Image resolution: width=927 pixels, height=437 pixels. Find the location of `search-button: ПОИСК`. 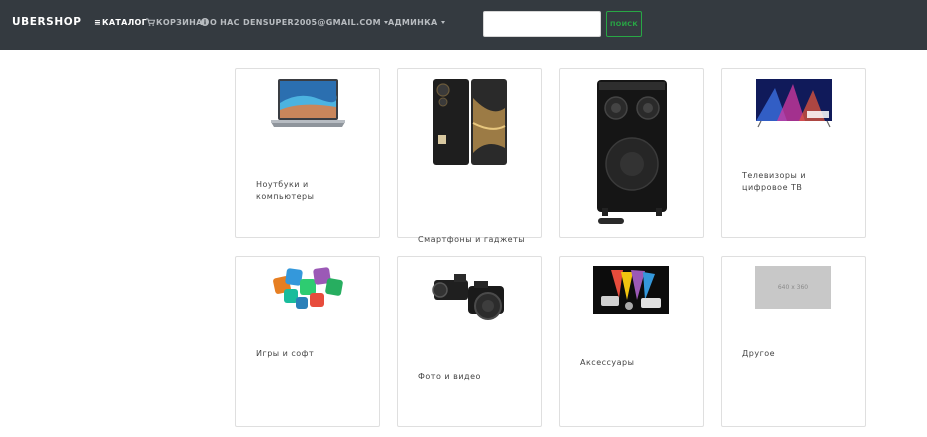

search-button: ПОИСК is located at coordinates (624, 24).